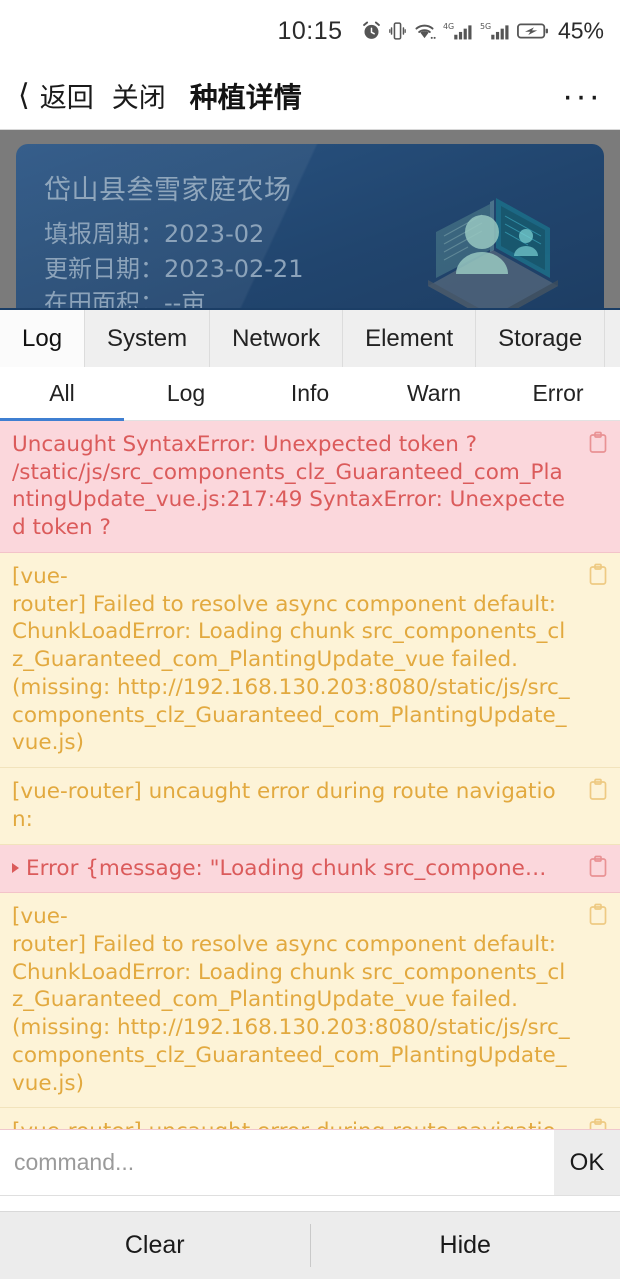 Image resolution: width=620 pixels, height=1279 pixels. I want to click on farm-report-period: 填报周期：2023-02, so click(154, 234).